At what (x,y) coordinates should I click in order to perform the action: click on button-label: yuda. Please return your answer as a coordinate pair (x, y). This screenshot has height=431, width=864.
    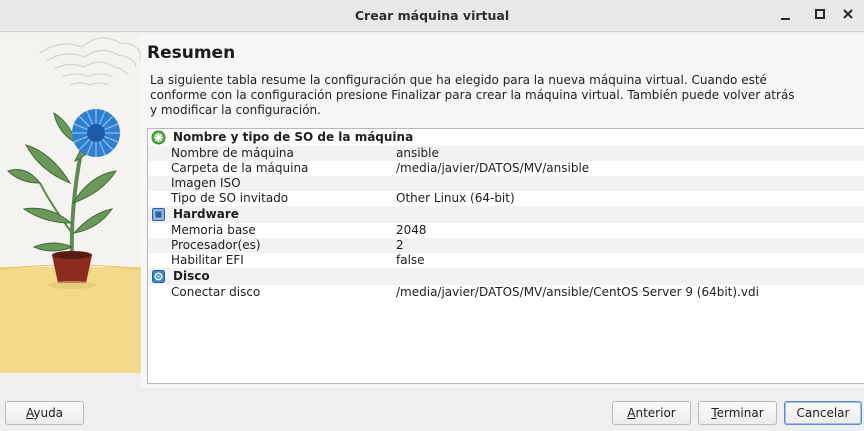
    Looking at the image, I should click on (48, 413).